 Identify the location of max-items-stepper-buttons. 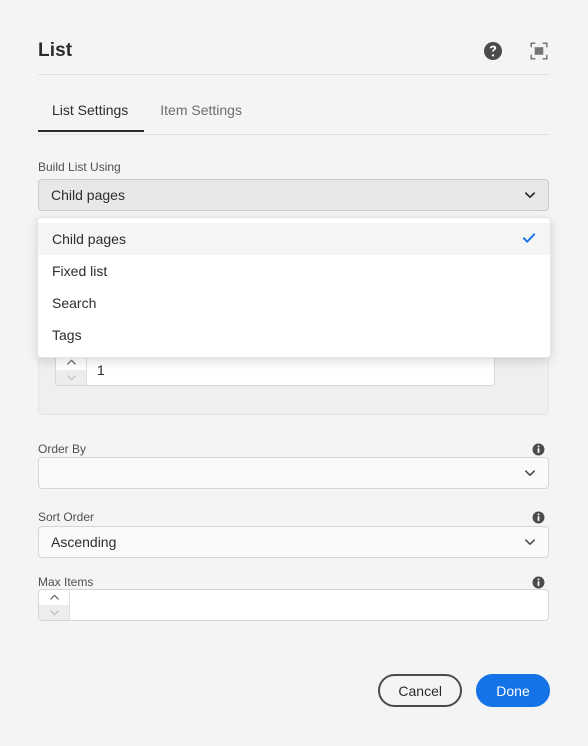
(54, 605).